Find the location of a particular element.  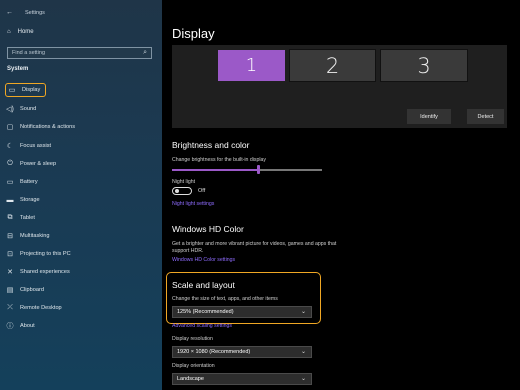

orientation-select-value: Landscape is located at coordinates (190, 379).